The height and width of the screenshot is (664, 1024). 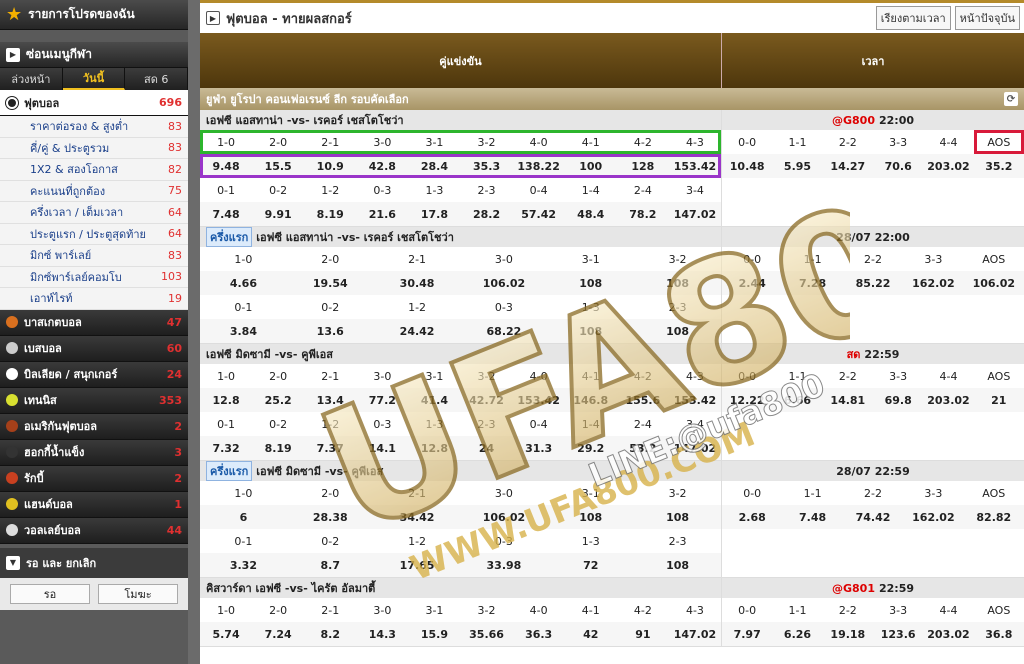 What do you see at coordinates (434, 166) in the screenshot?
I see `odds-value: 28.4` at bounding box center [434, 166].